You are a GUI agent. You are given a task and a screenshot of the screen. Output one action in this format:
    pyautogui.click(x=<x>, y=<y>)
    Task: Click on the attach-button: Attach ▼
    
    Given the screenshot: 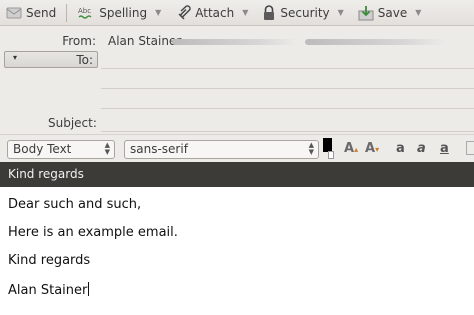 What is the action you would take?
    pyautogui.click(x=212, y=13)
    